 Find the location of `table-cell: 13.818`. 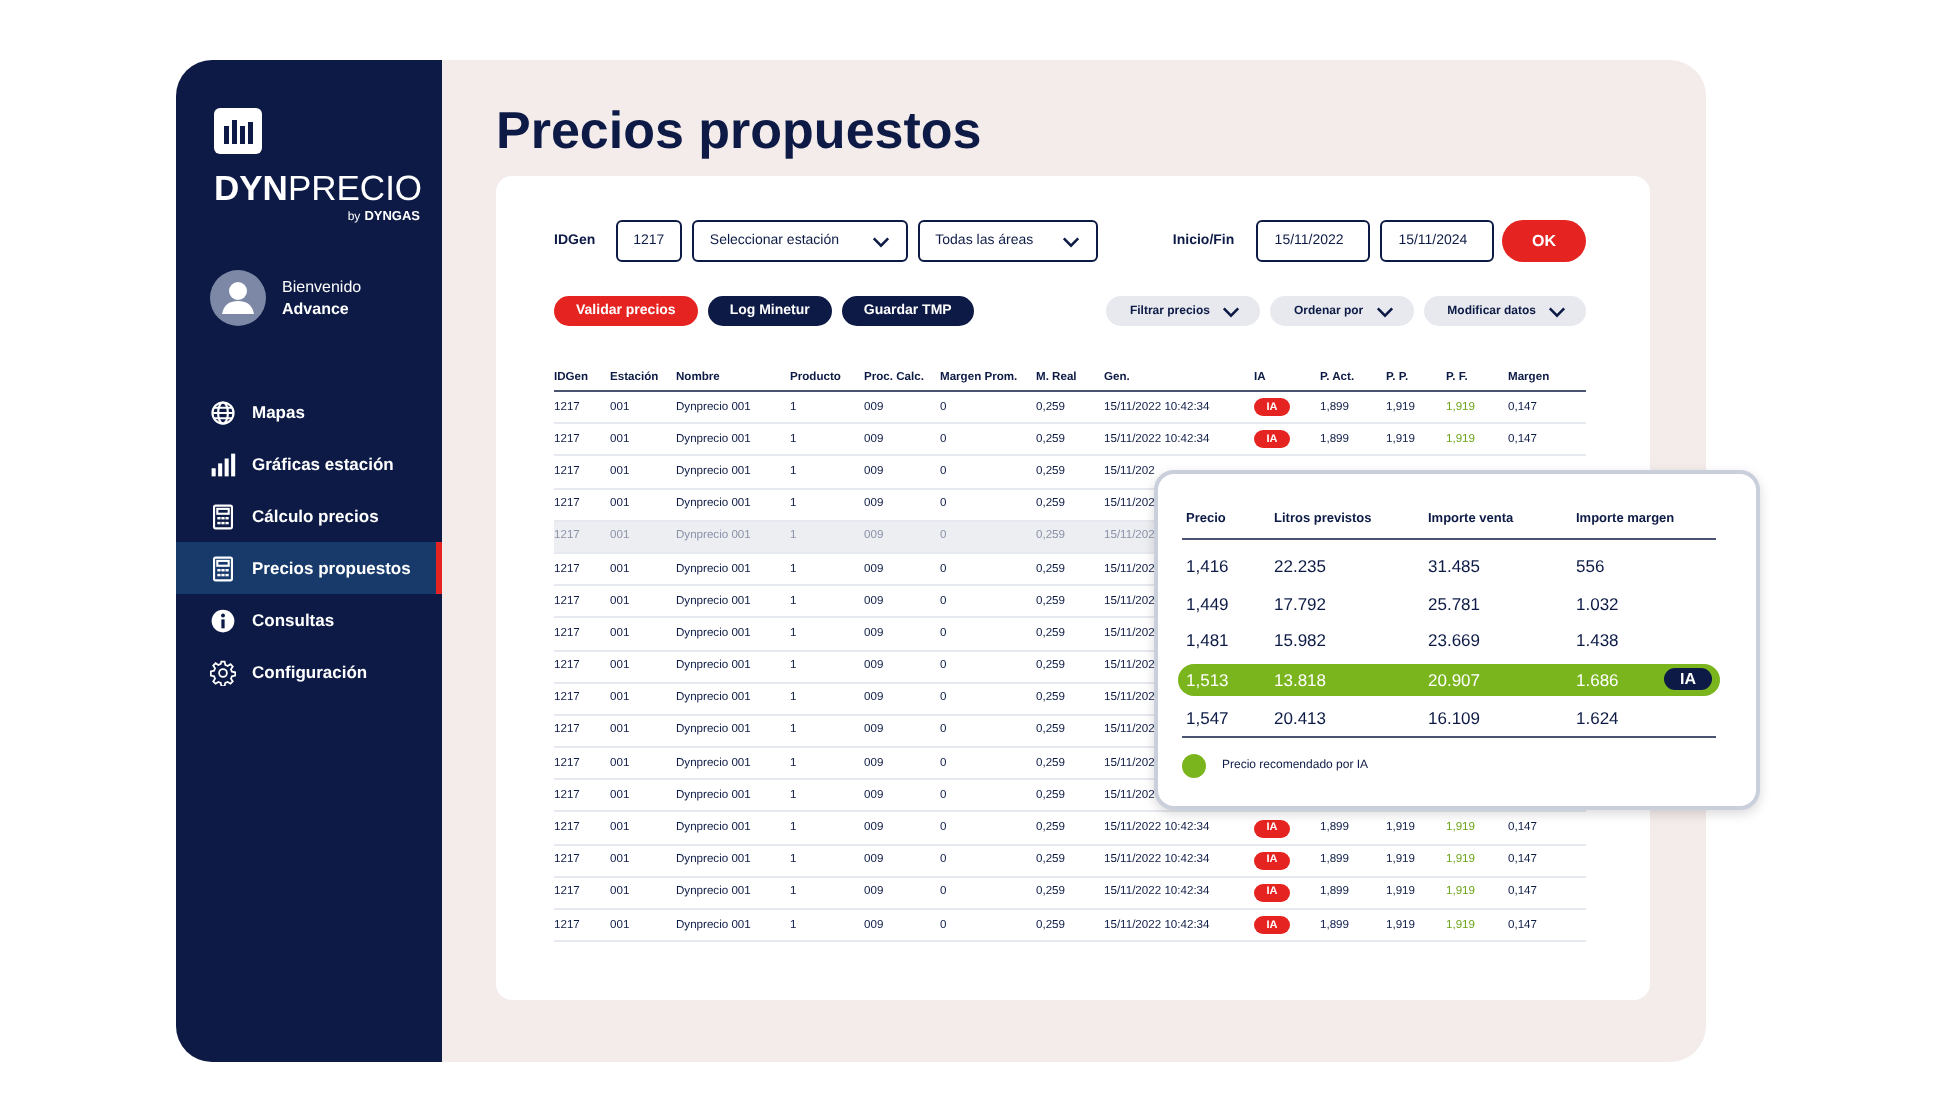

table-cell: 13.818 is located at coordinates (1300, 679).